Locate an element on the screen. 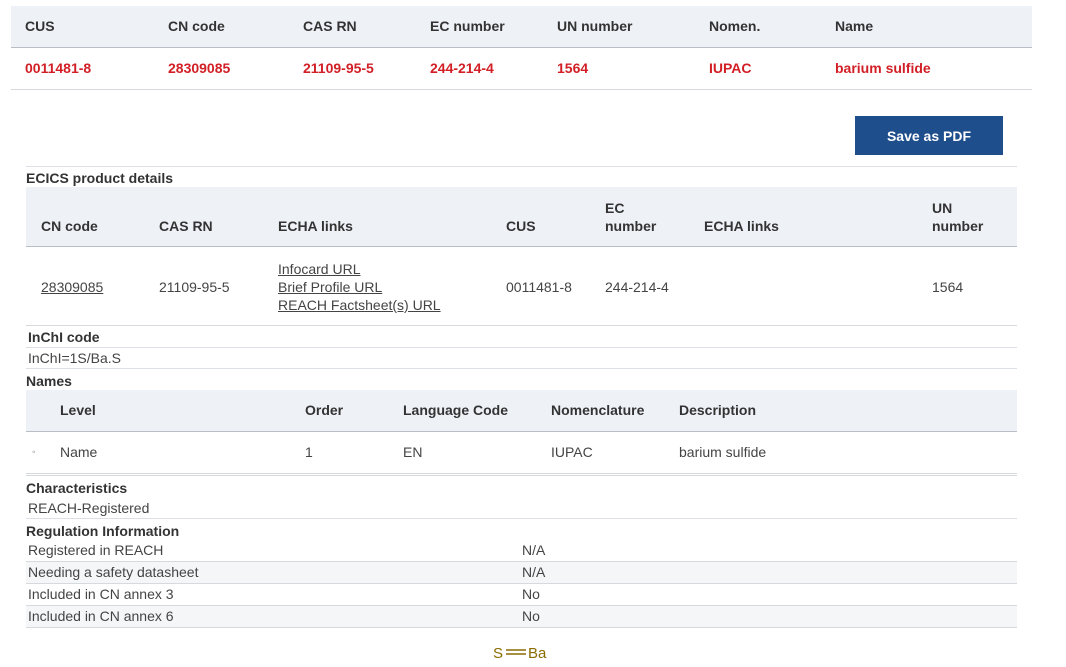 The image size is (1066, 667). details-cas-rn: 21109-95-5 is located at coordinates (194, 287).